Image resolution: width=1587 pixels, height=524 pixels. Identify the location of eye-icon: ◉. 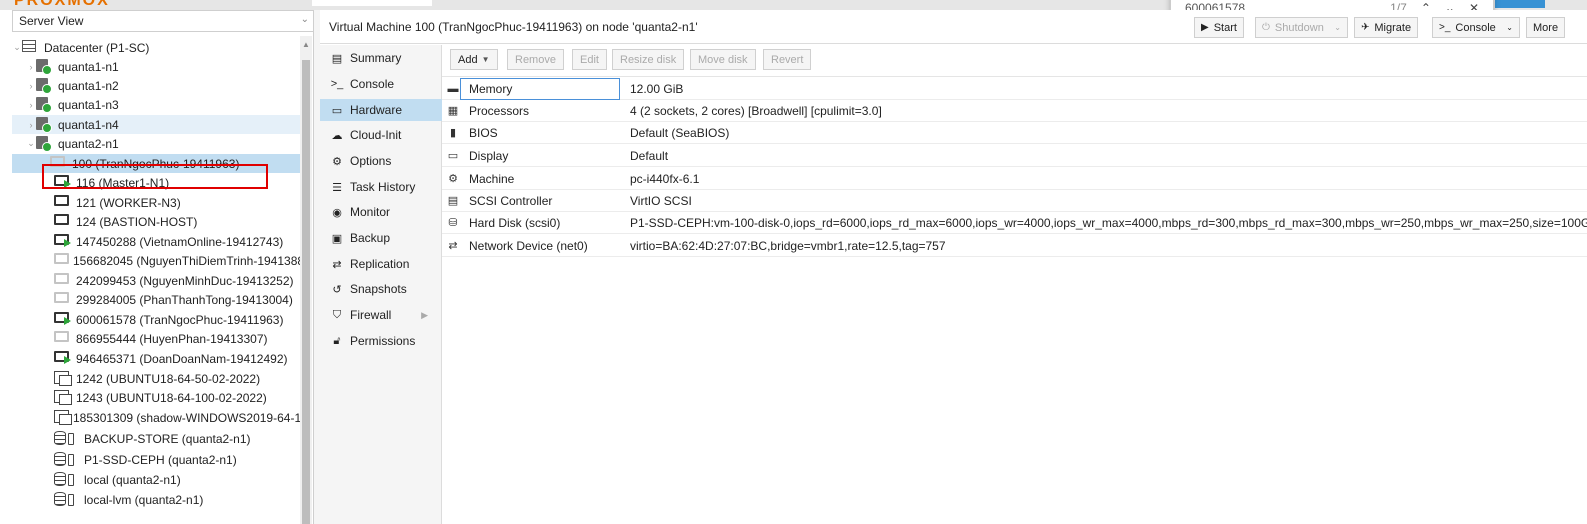
(337, 212).